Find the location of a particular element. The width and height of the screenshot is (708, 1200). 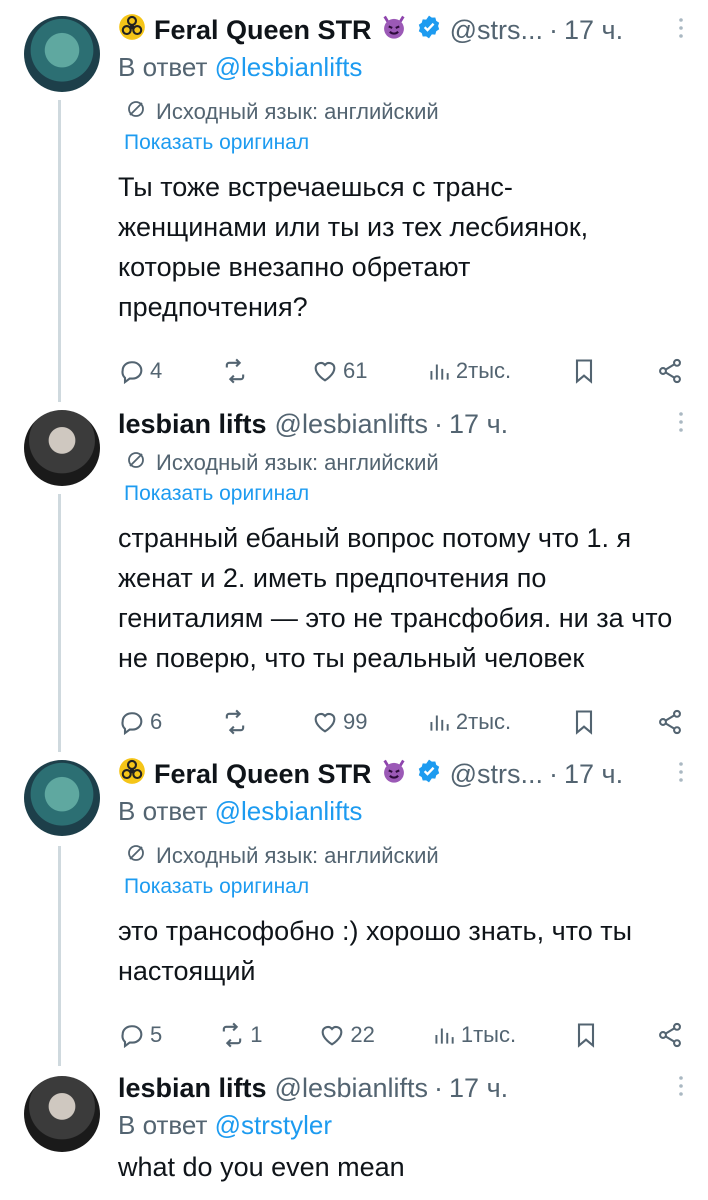

reply-count: 6 is located at coordinates (156, 721).